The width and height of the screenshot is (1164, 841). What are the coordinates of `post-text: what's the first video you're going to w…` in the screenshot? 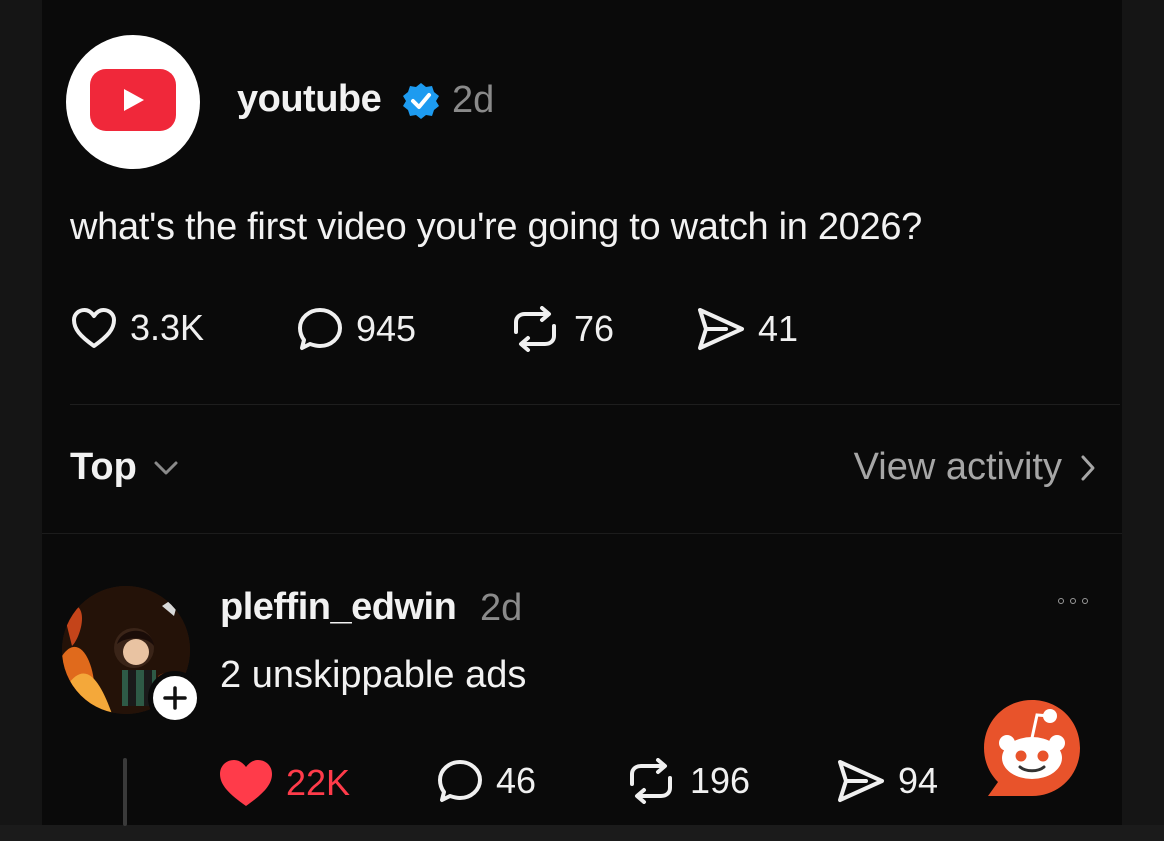 It's located at (496, 227).